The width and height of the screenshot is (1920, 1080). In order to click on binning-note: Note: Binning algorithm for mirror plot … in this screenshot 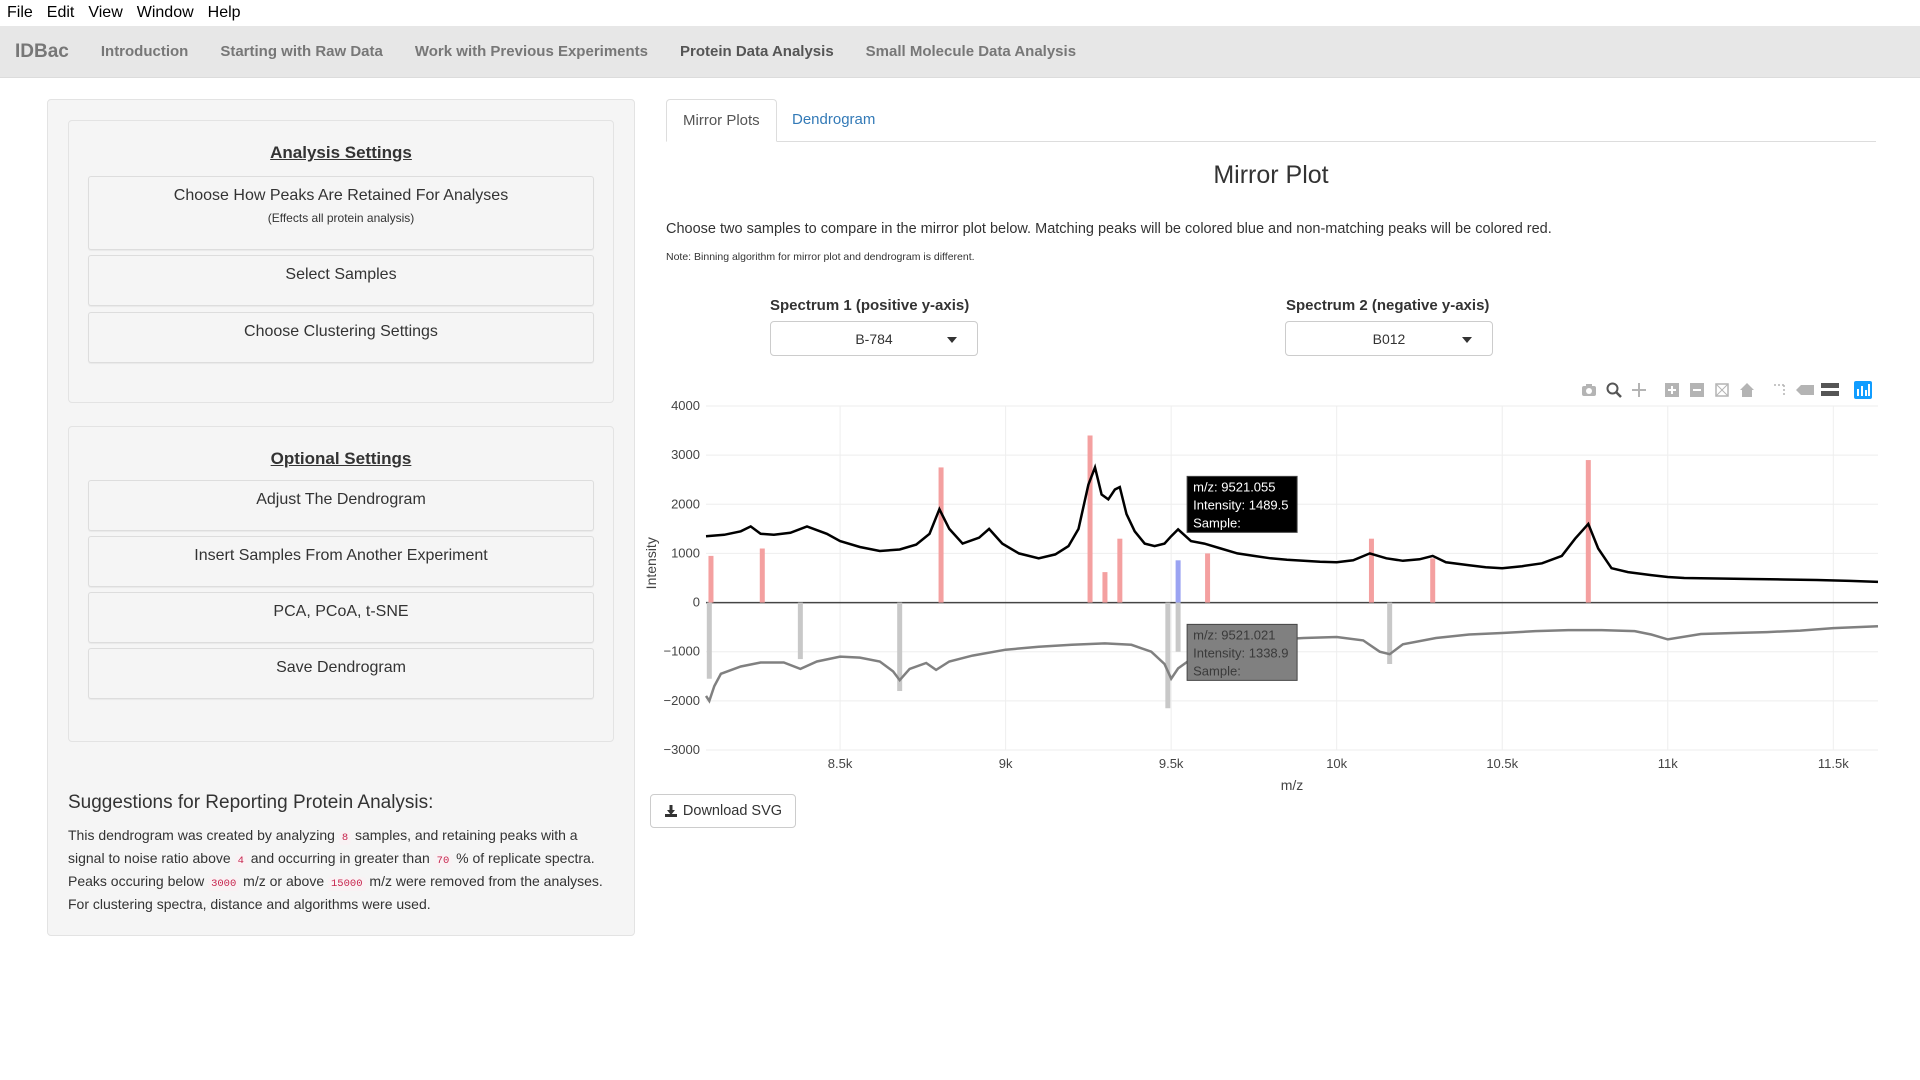, I will do `click(820, 257)`.